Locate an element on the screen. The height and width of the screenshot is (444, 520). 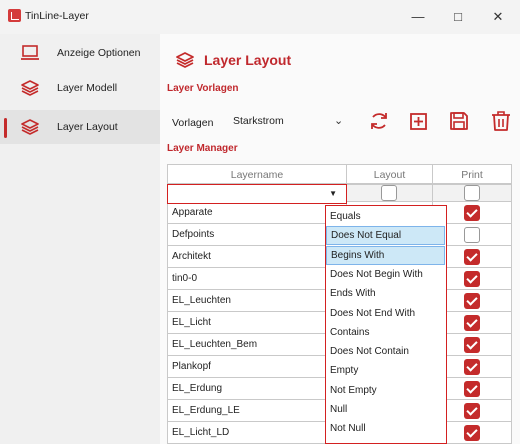
vorlagen-select: Starkstrom is located at coordinates (258, 121).